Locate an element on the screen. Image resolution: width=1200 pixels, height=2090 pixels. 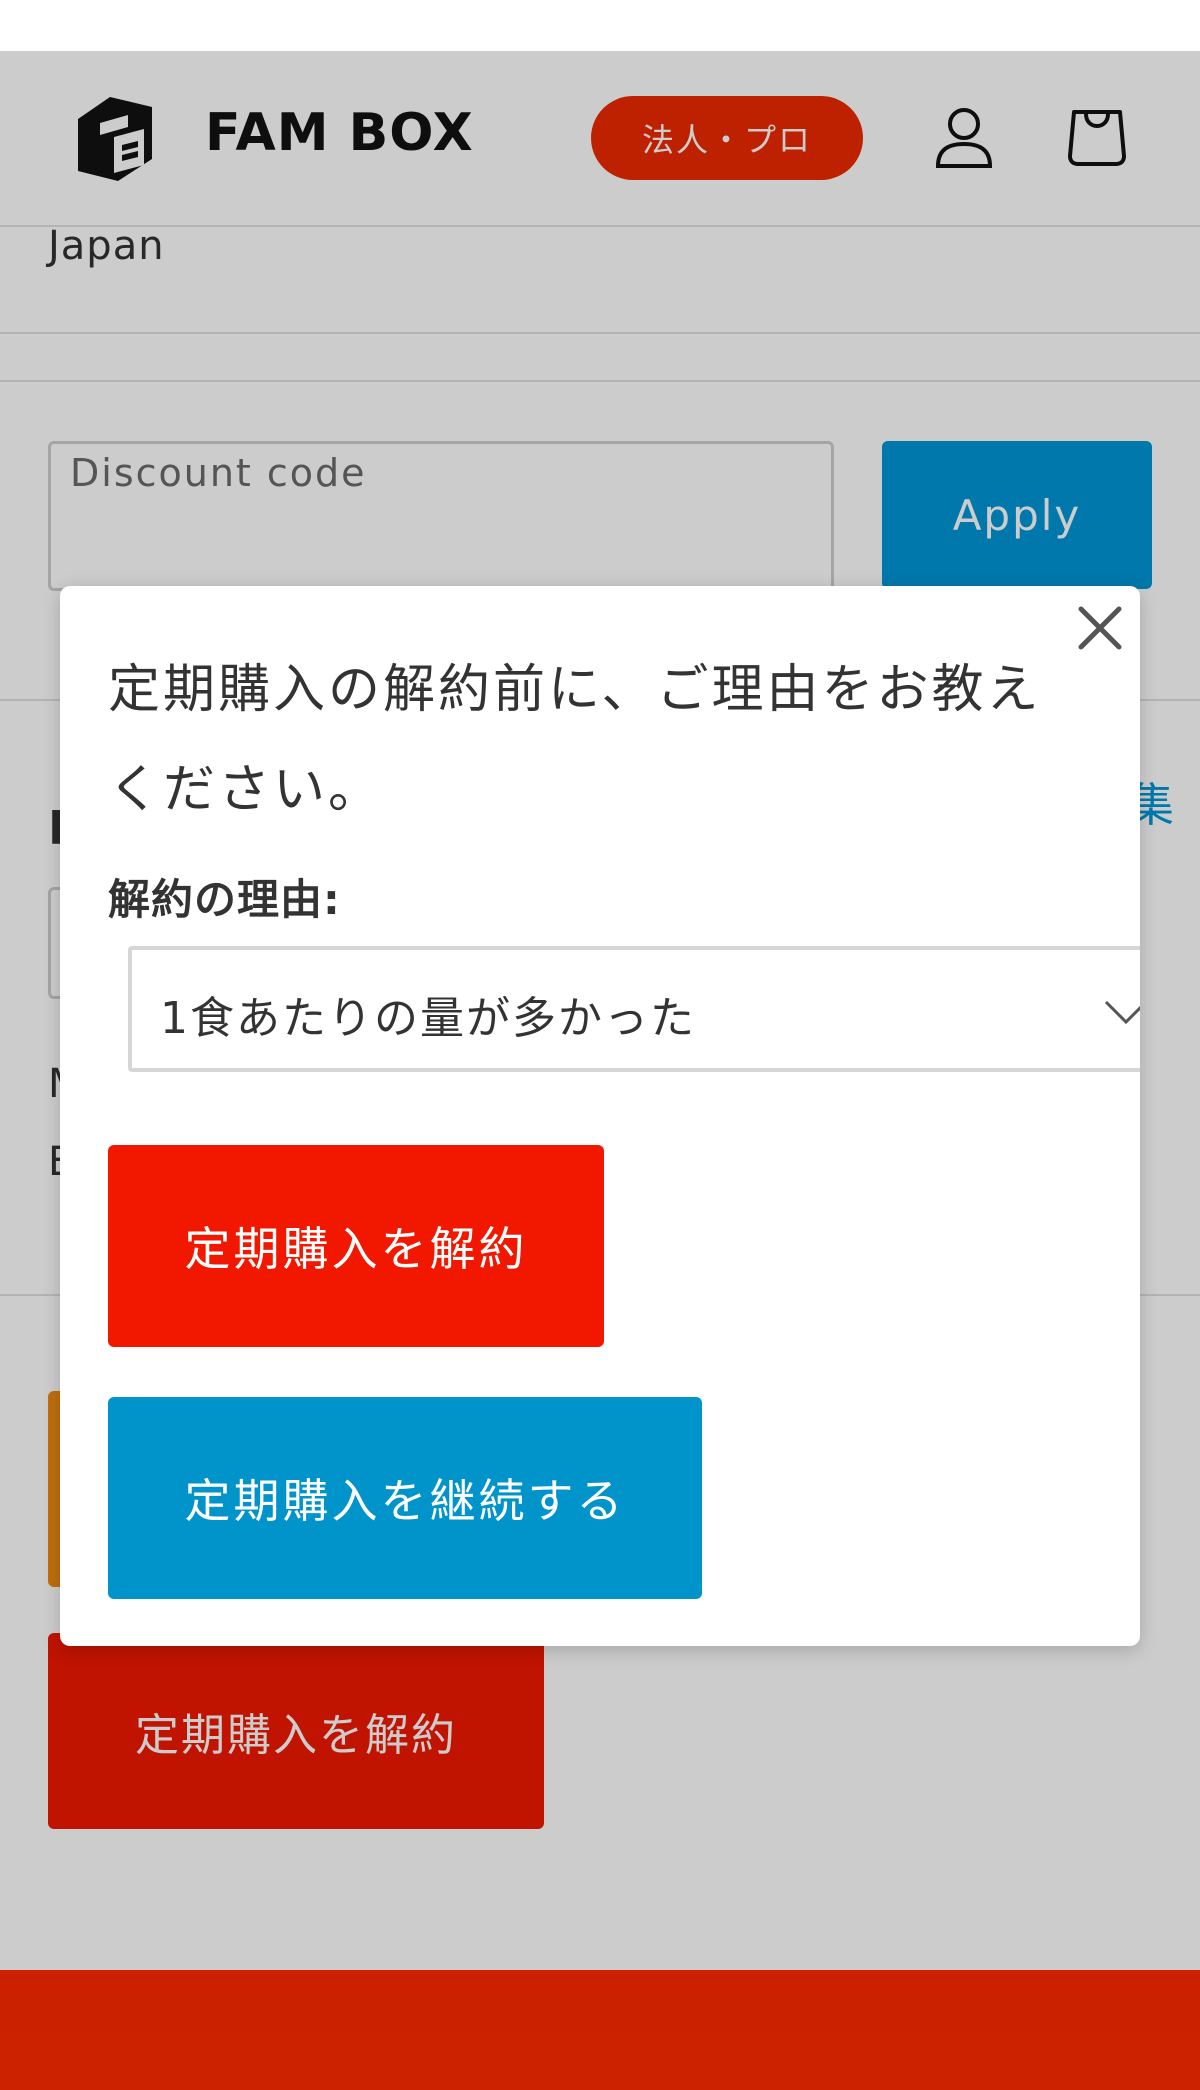
reason-select: 1食あたりの量が多かった is located at coordinates (634, 1009).